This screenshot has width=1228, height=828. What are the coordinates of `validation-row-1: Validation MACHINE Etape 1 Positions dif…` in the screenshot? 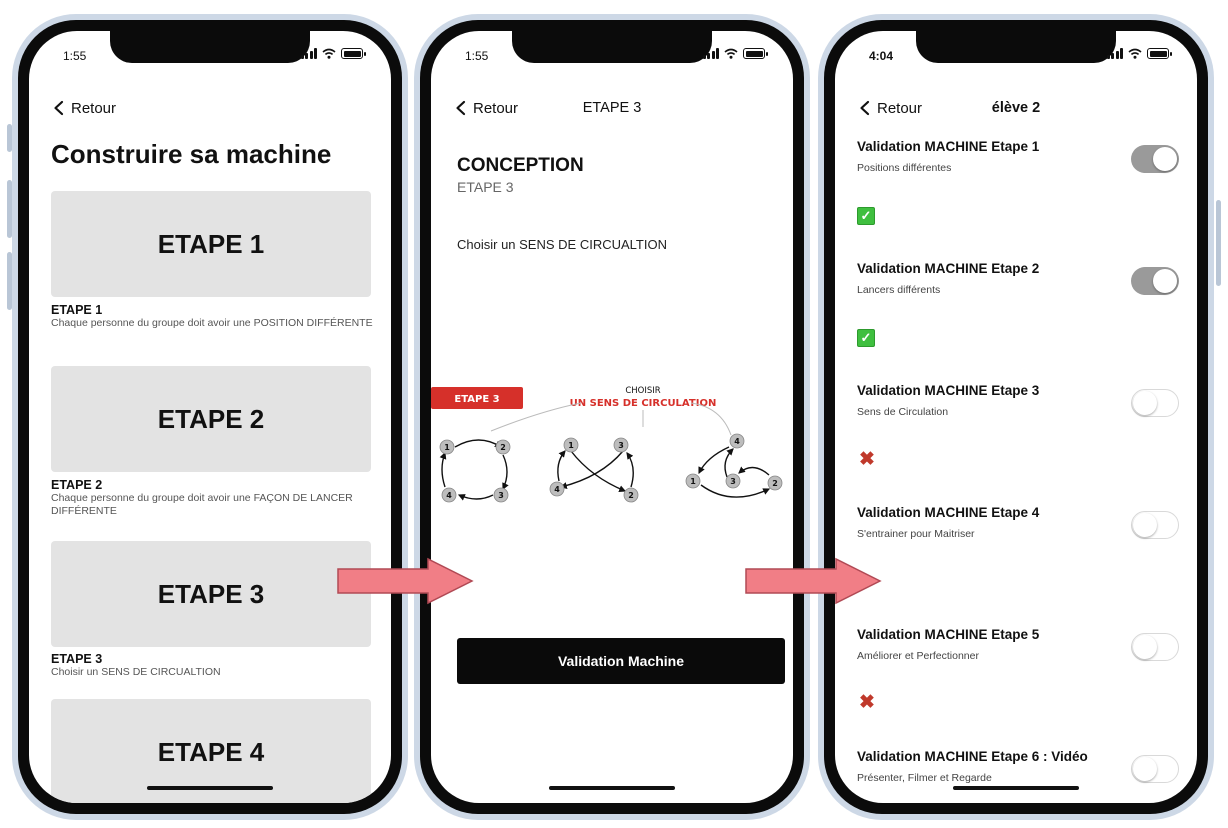 It's located at (1018, 161).